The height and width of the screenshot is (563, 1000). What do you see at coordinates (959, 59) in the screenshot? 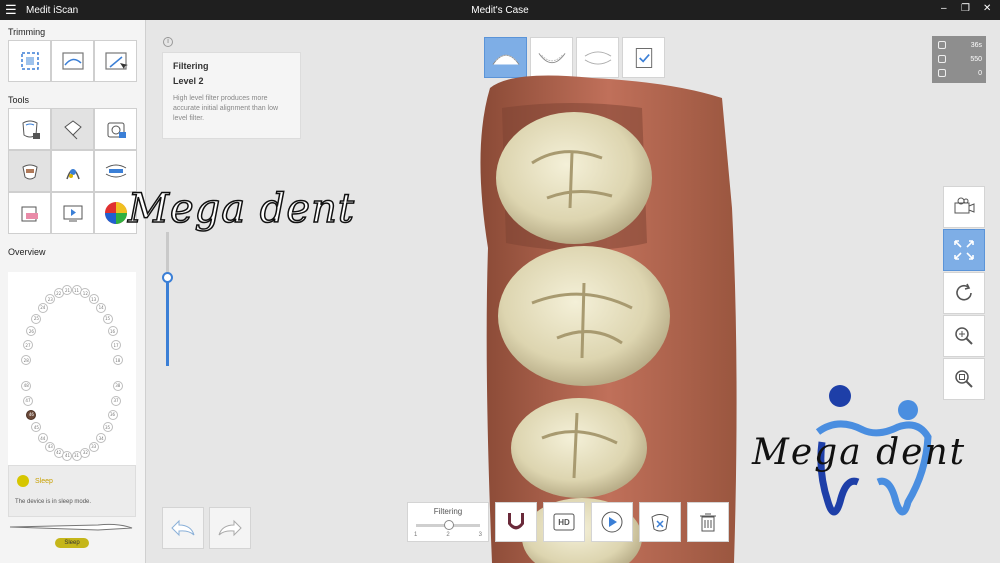
I see `scan-stats-panel: 36s 550 0` at bounding box center [959, 59].